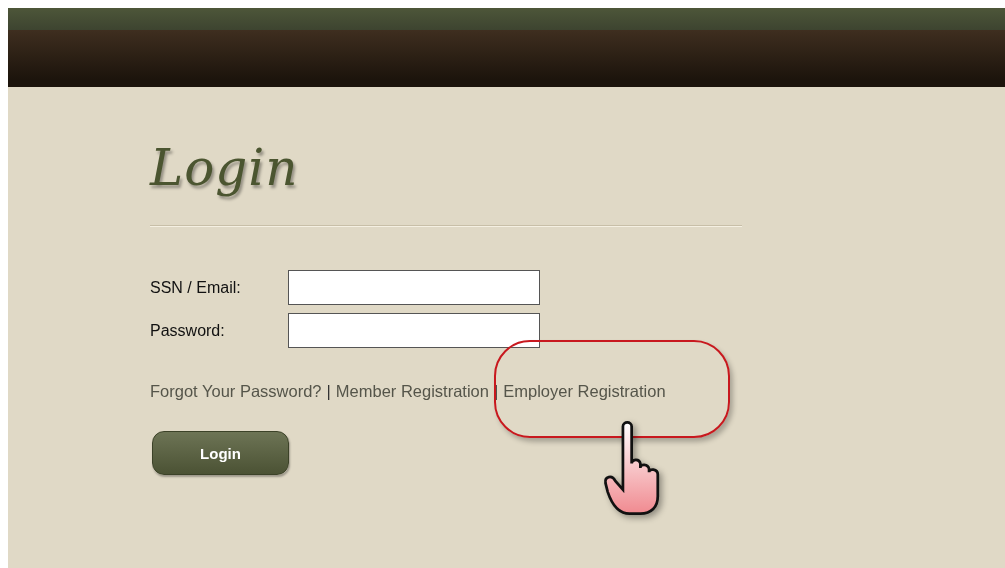 The image size is (1005, 568). I want to click on link: Forgot Your Password?, so click(236, 391).